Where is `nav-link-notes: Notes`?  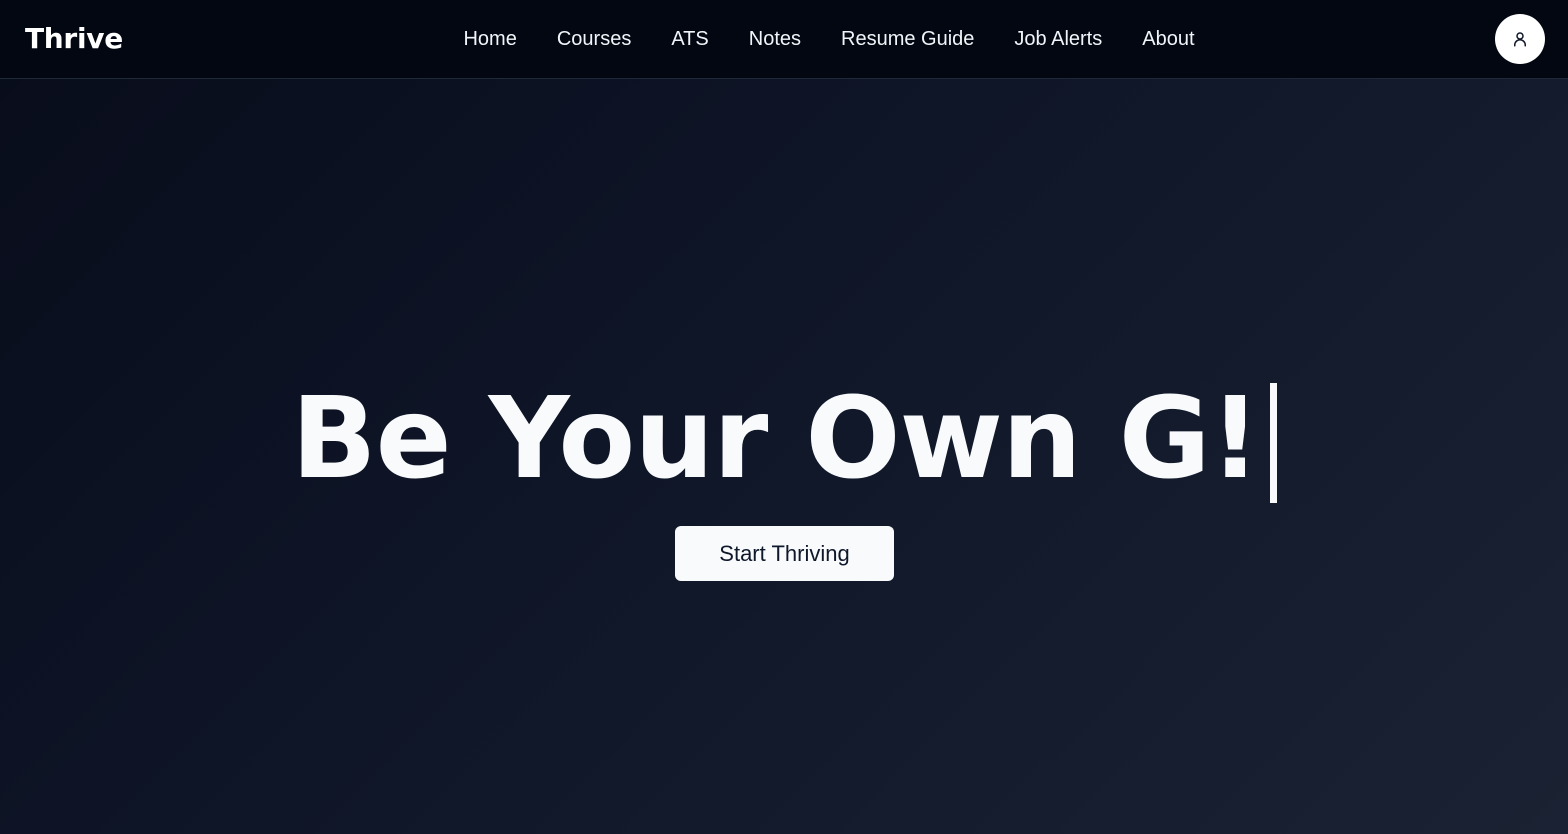 nav-link-notes: Notes is located at coordinates (775, 39).